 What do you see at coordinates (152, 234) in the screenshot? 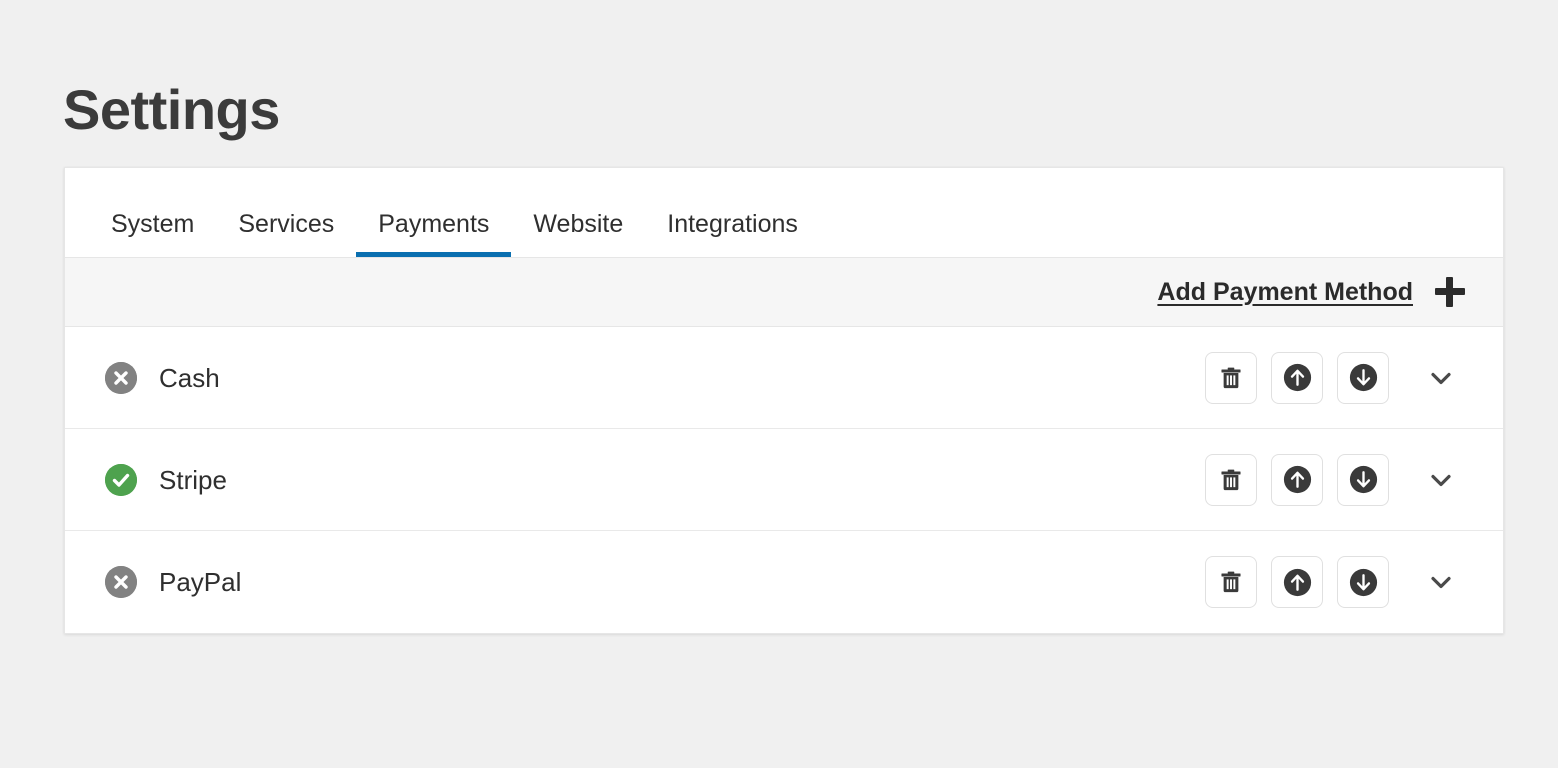
I see `tab-system: System` at bounding box center [152, 234].